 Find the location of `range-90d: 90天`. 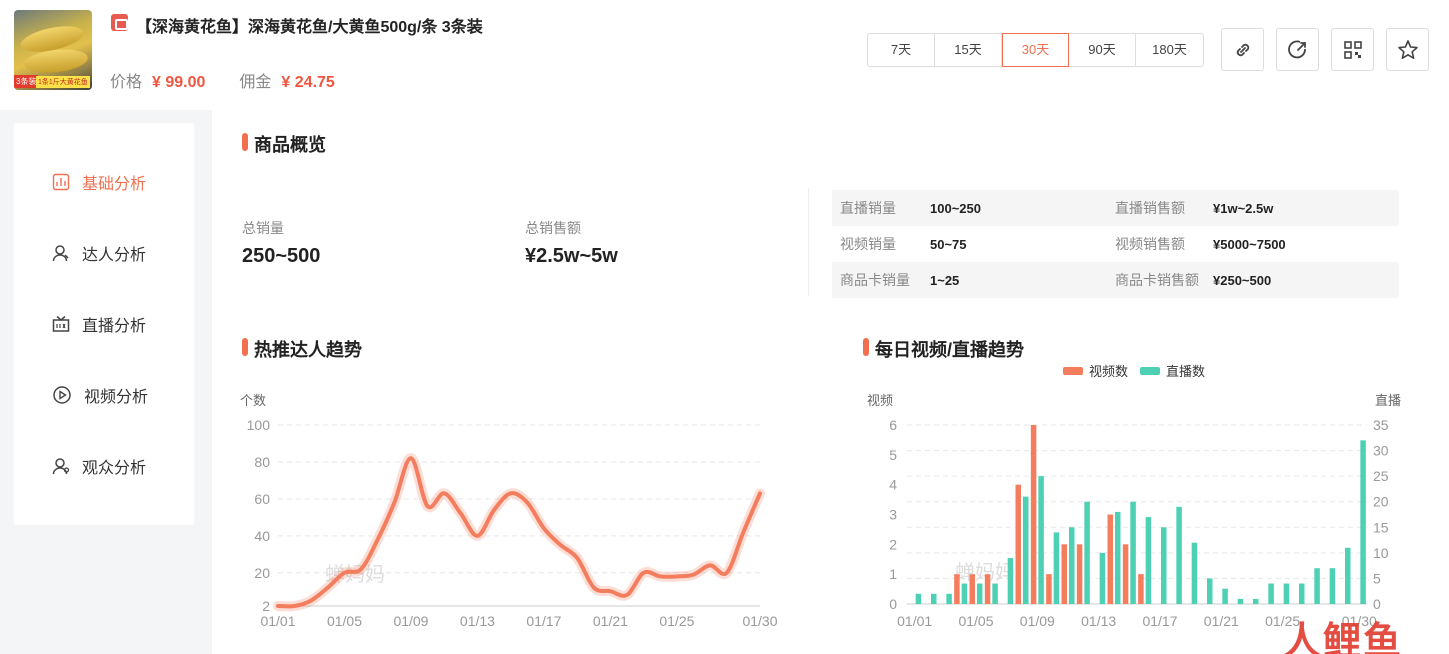

range-90d: 90天 is located at coordinates (1102, 50).